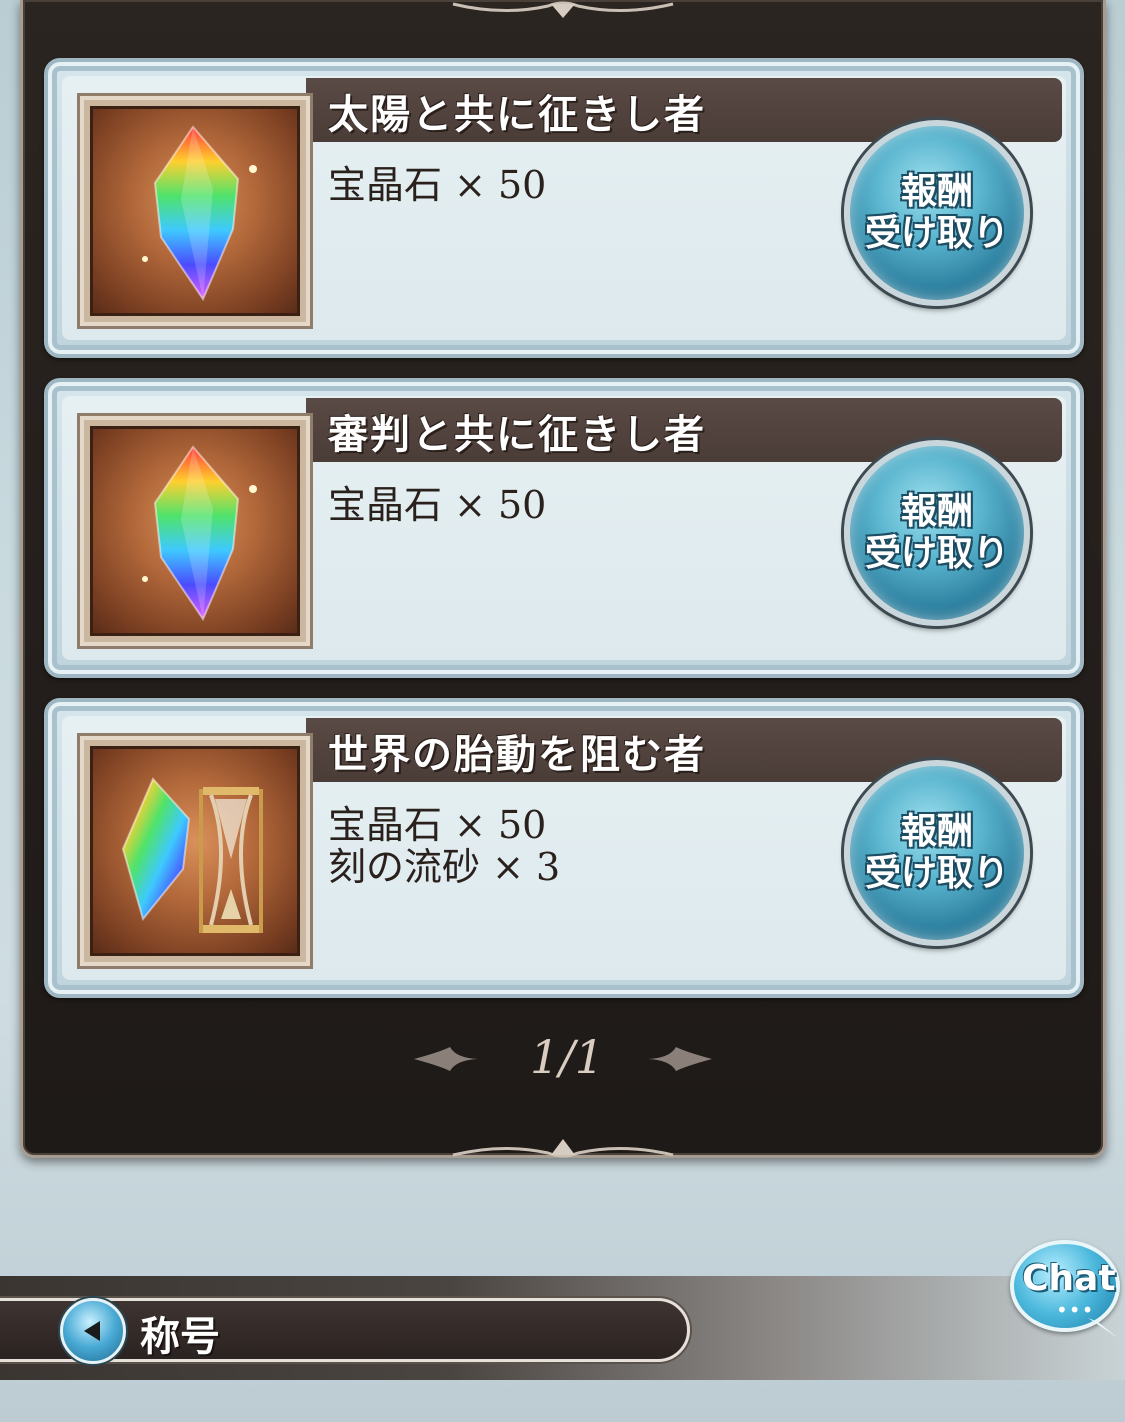 This screenshot has width=1125, height=1422. I want to click on pagination: 1/1, so click(562, 1060).